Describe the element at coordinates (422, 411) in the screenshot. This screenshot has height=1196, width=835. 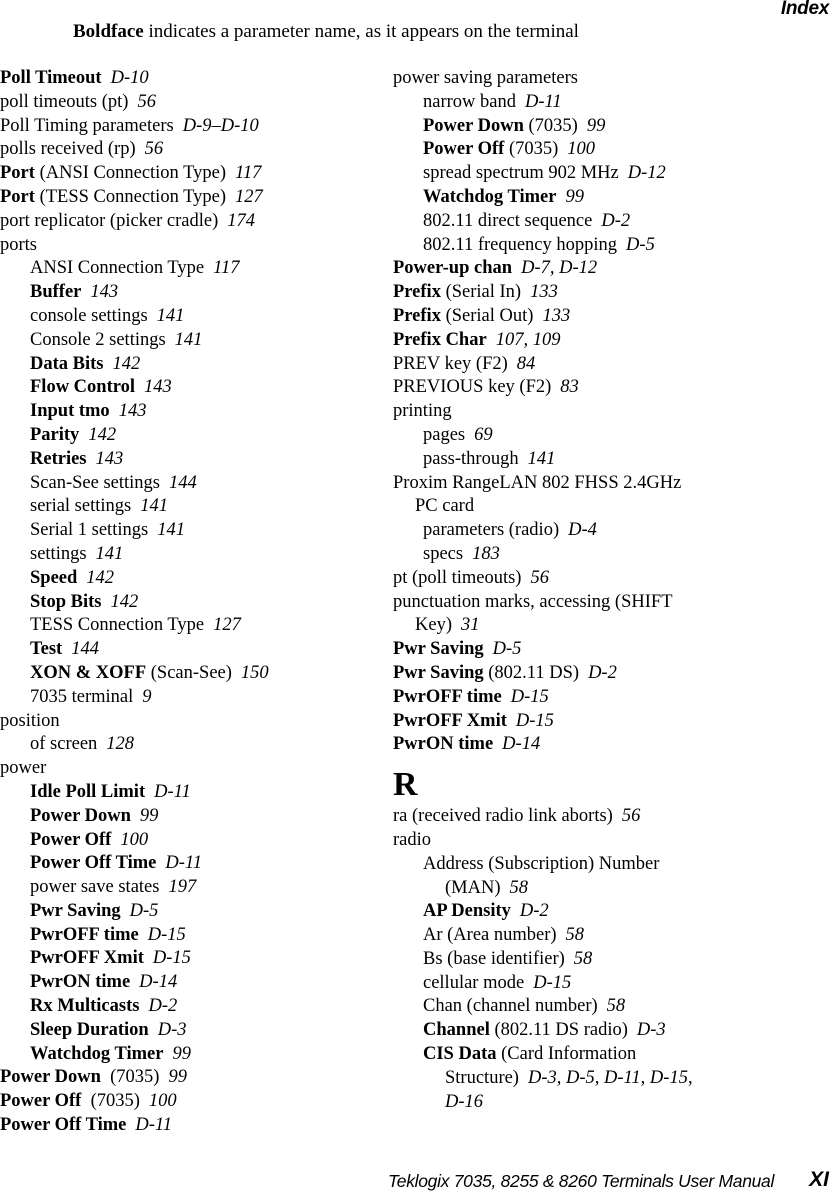
I see `entry-text: printing` at that location.